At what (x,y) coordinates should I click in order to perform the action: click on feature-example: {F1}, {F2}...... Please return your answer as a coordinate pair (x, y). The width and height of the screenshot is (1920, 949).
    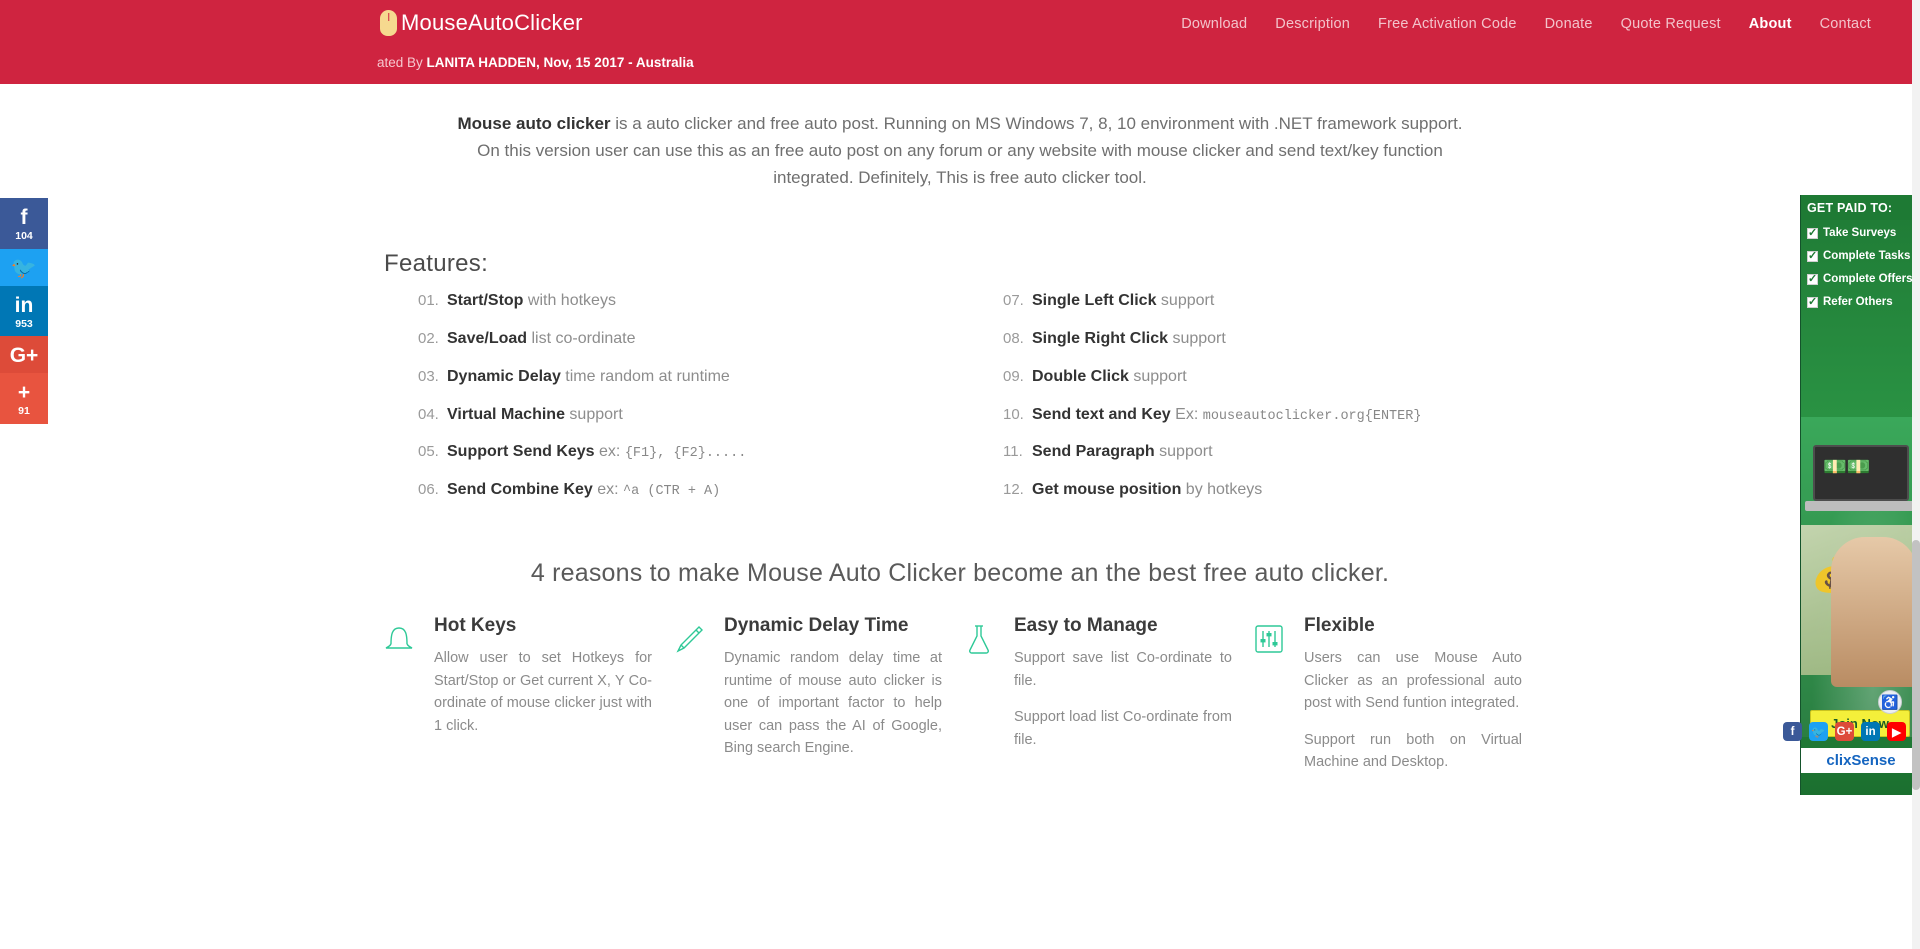
    Looking at the image, I should click on (685, 454).